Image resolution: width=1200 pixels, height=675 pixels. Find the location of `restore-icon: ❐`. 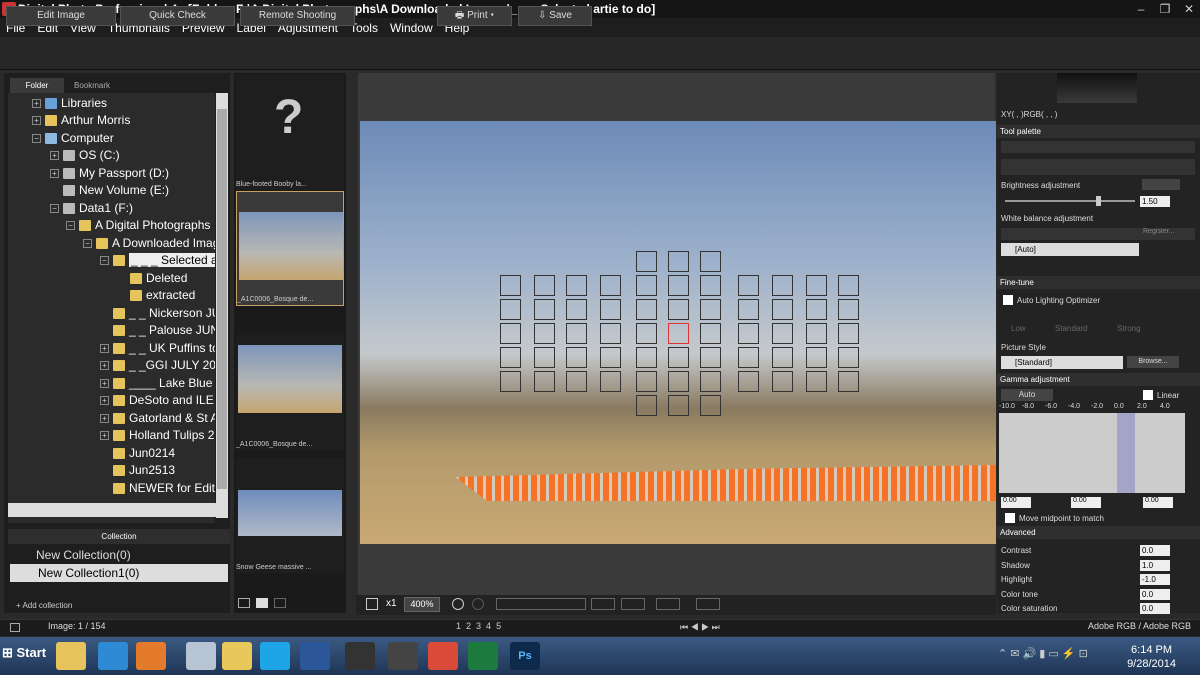

restore-icon: ❐ is located at coordinates (1165, 9).